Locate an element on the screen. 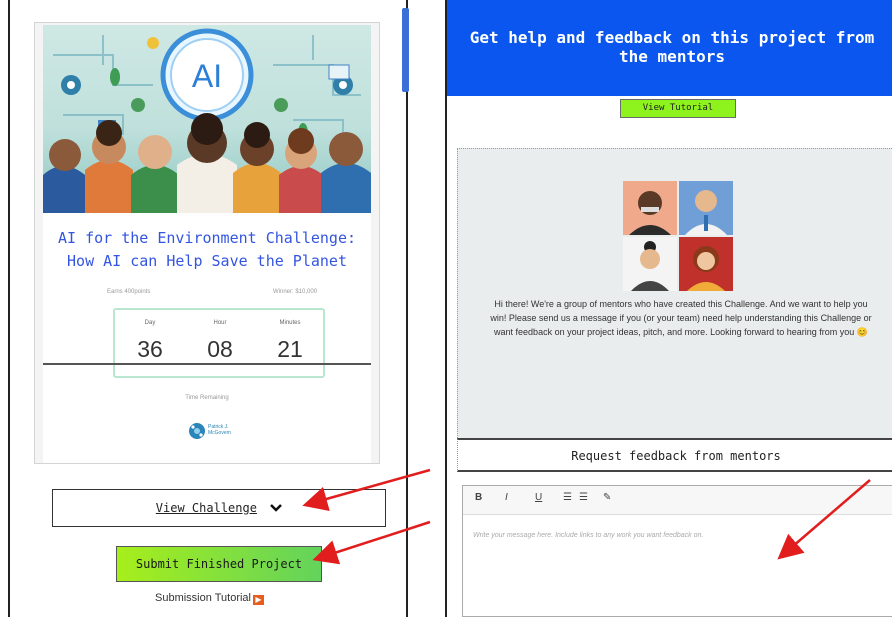 The height and width of the screenshot is (617, 892). annotation-arrows is located at coordinates (586, 516).